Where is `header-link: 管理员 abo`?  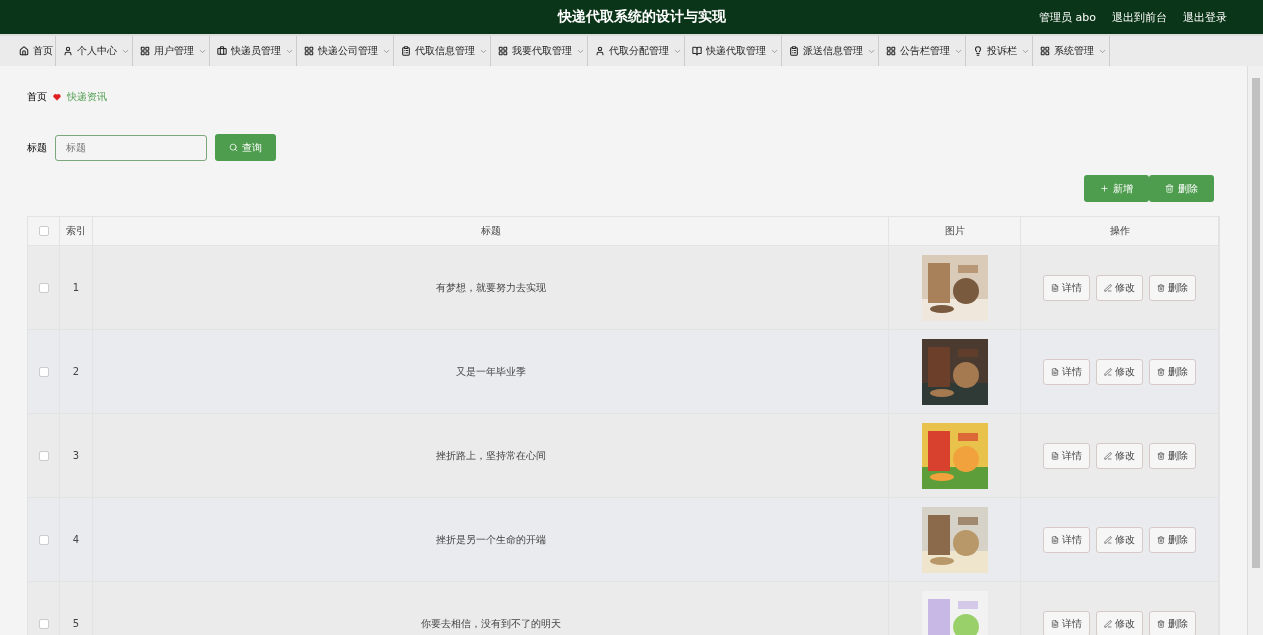
header-link: 管理员 abo is located at coordinates (1067, 17).